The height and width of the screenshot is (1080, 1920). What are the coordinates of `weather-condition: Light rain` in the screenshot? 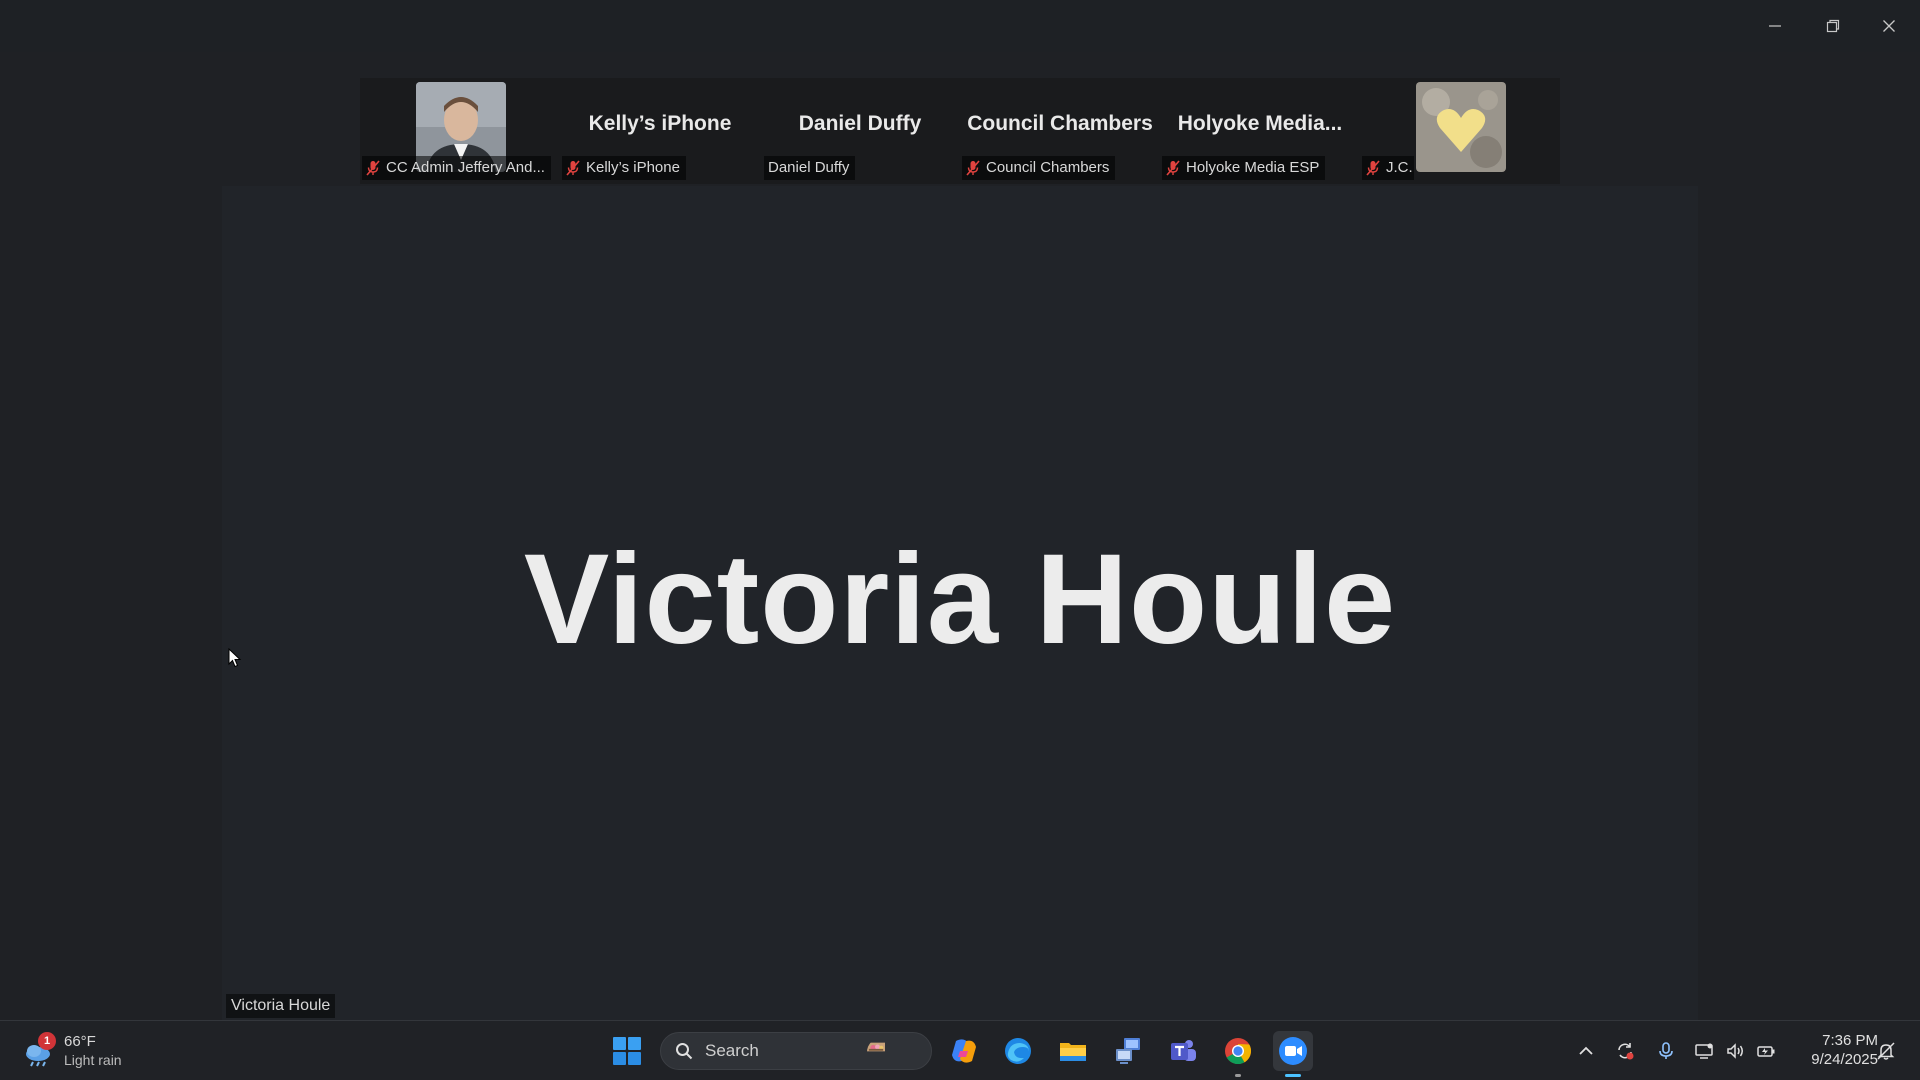 It's located at (93, 1060).